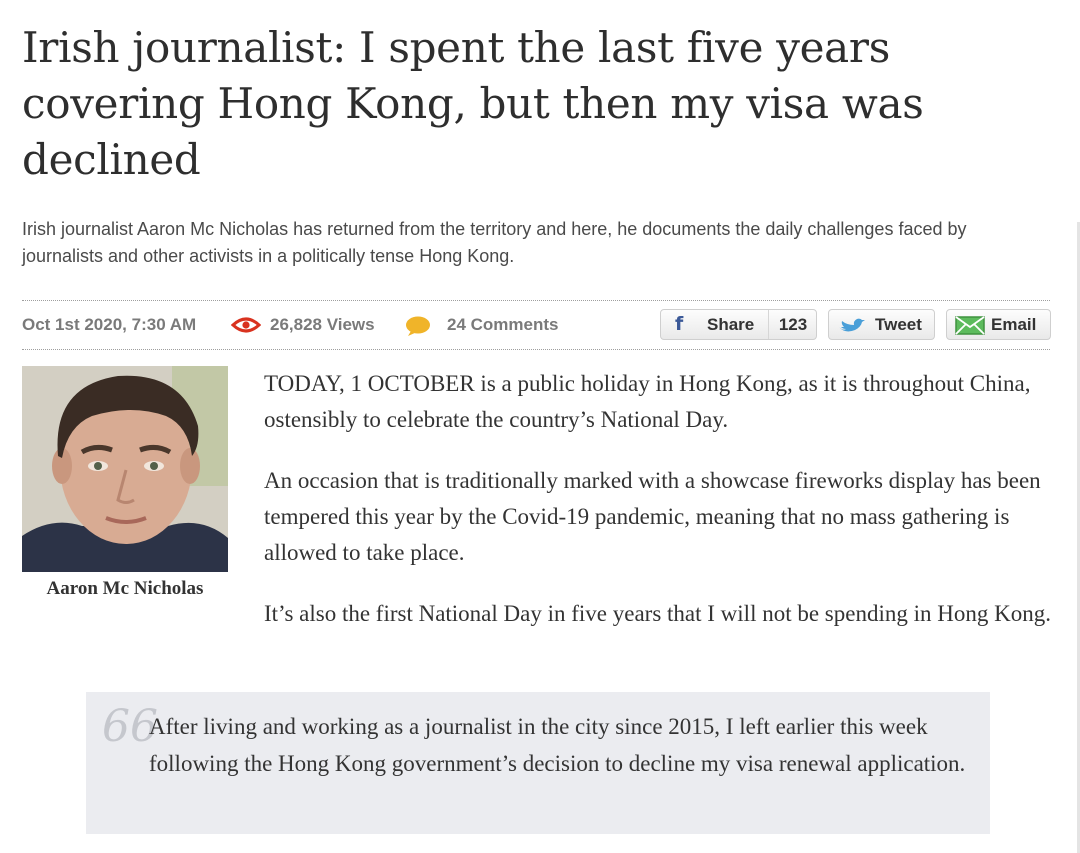 The image size is (1080, 853). What do you see at coordinates (418, 326) in the screenshot?
I see `speech-bubble-icon` at bounding box center [418, 326].